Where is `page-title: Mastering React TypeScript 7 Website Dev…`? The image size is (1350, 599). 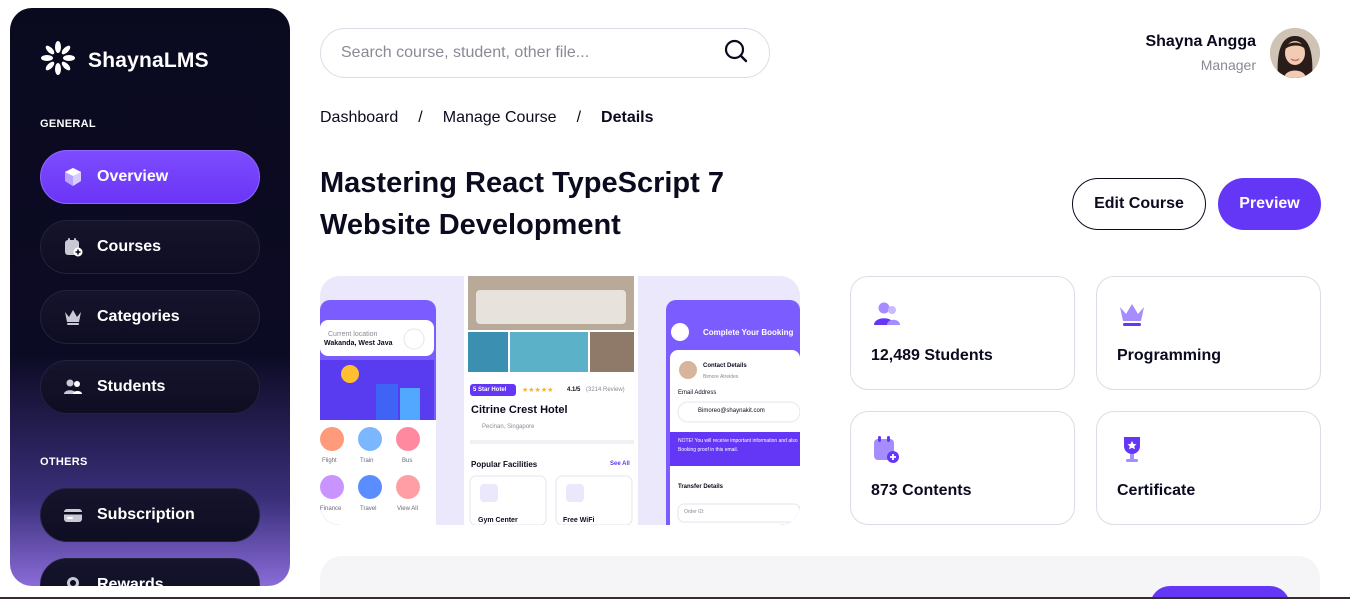
page-title: Mastering React TypeScript 7 Website Dev… is located at coordinates (560, 204).